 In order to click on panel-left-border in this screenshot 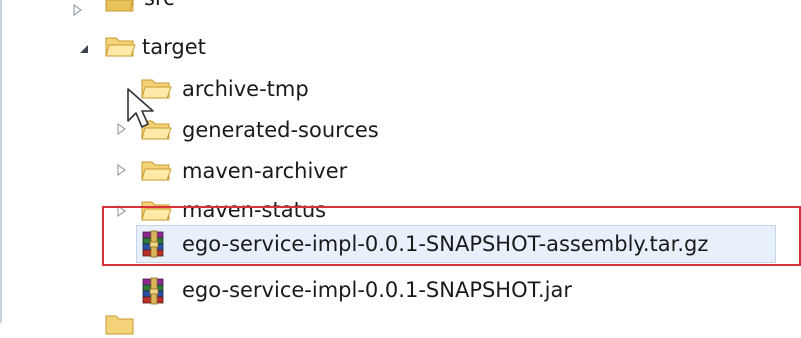, I will do `click(1, 161)`.